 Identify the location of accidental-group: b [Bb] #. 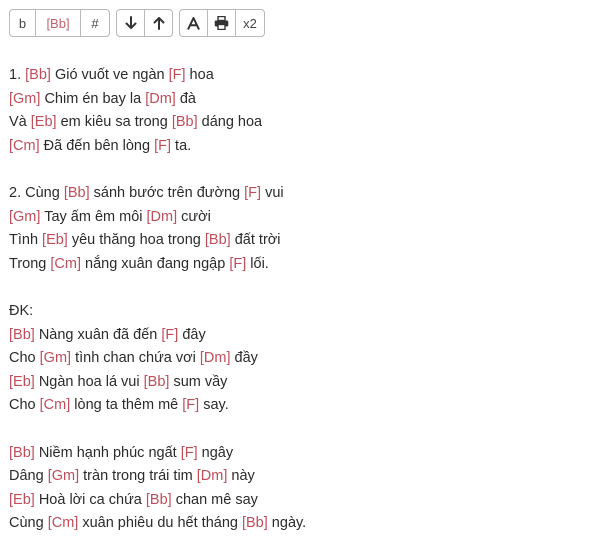
(59, 24).